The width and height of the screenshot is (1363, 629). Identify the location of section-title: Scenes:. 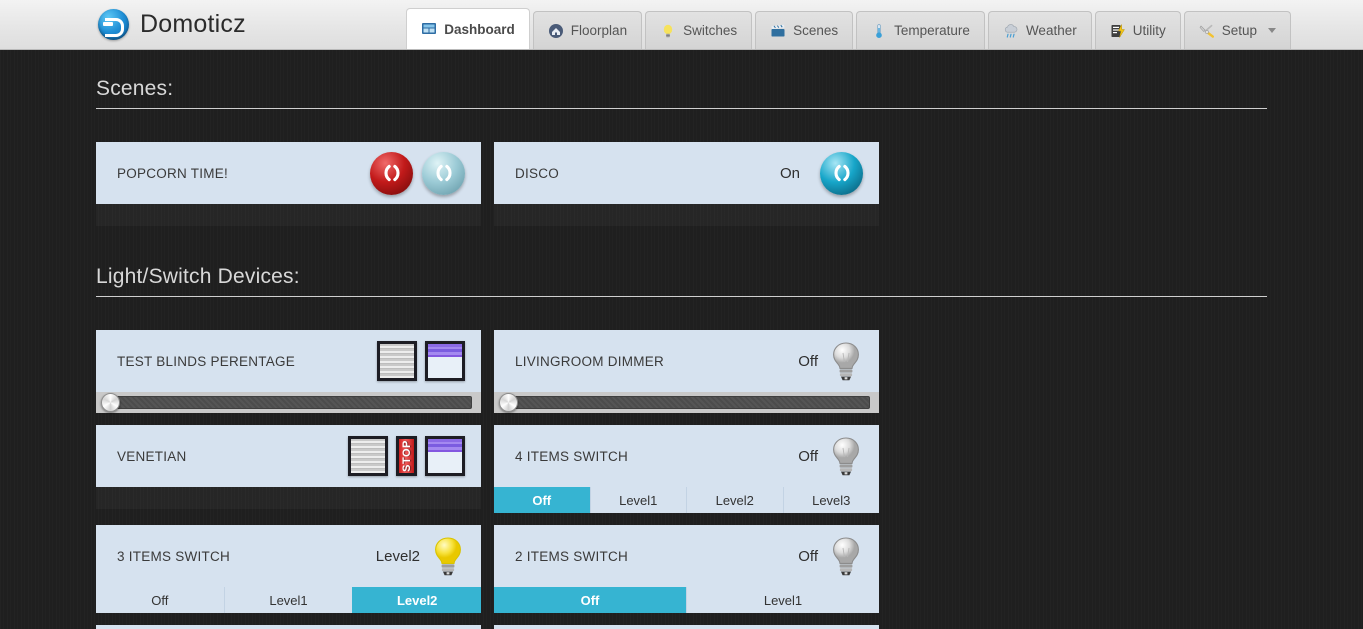
(681, 79).